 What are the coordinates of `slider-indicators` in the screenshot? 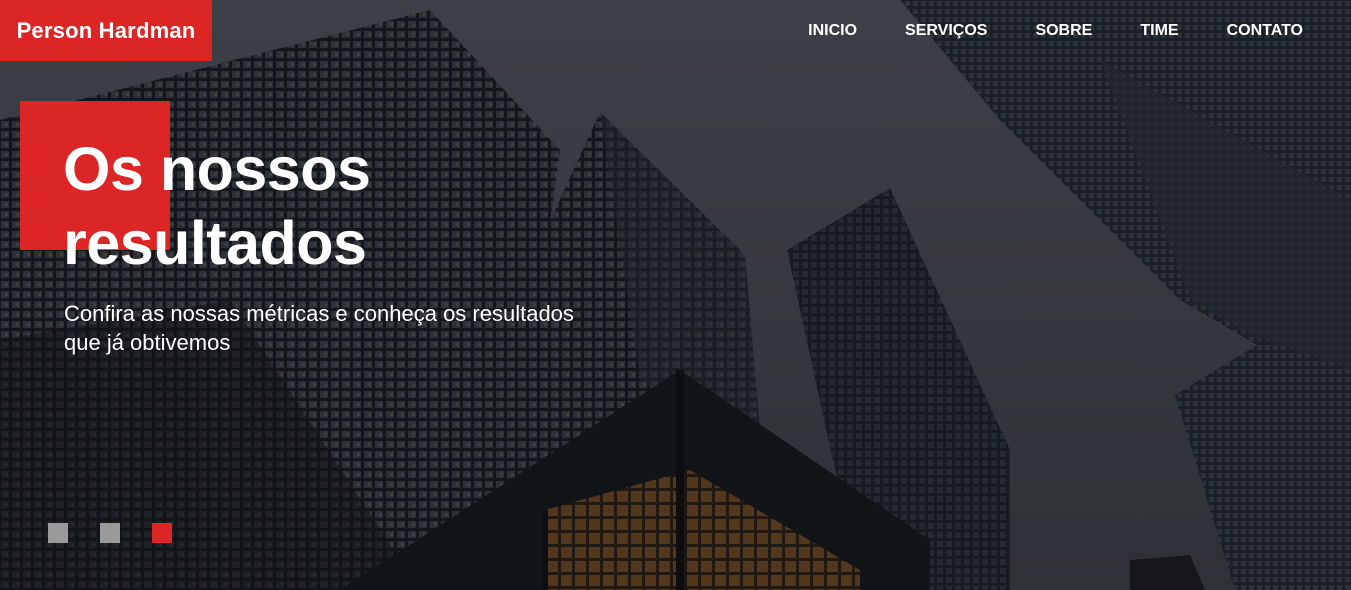 It's located at (126, 533).